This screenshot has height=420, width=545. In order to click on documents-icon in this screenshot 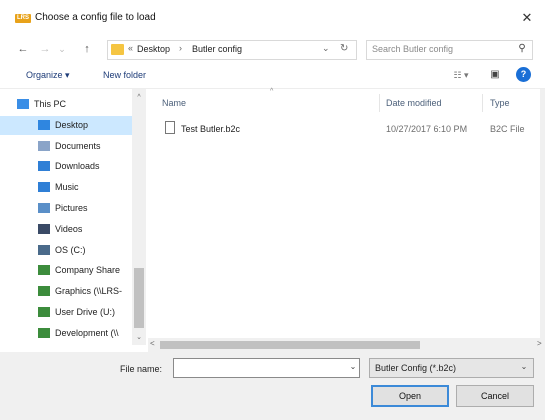, I will do `click(44, 145)`.